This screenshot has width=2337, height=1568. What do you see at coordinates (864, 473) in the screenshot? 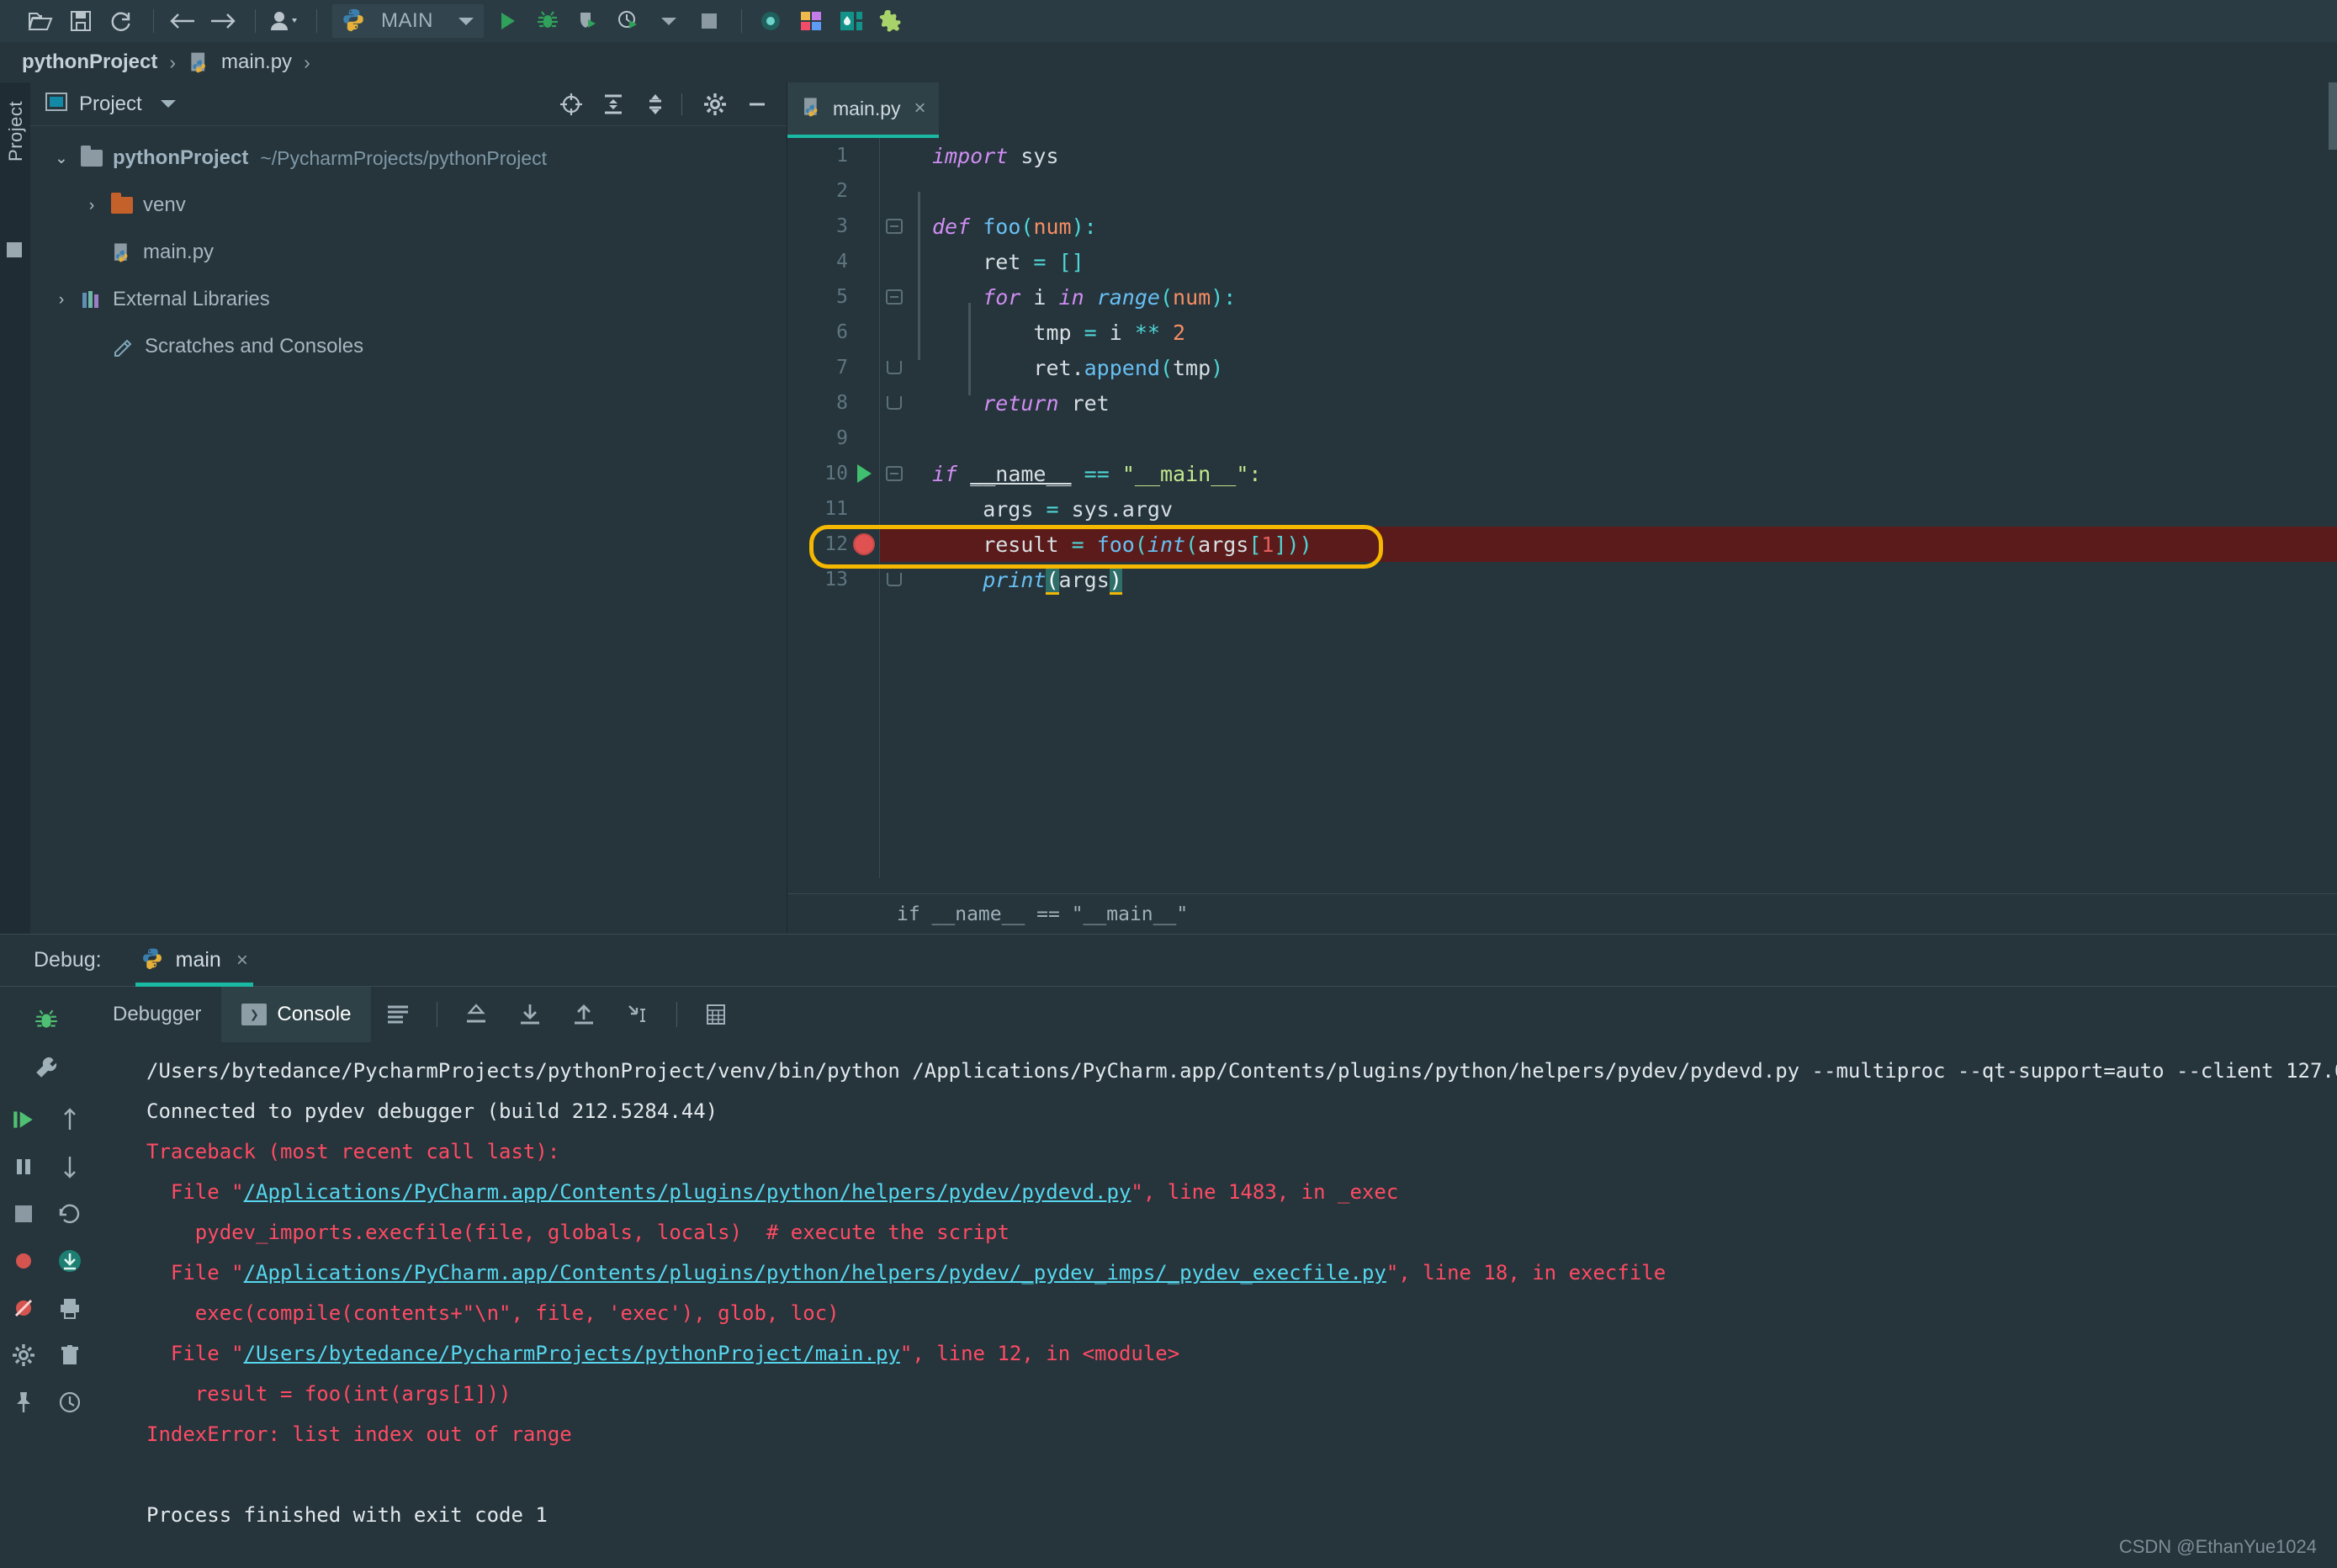
I see `run-line-marker-icon` at bounding box center [864, 473].